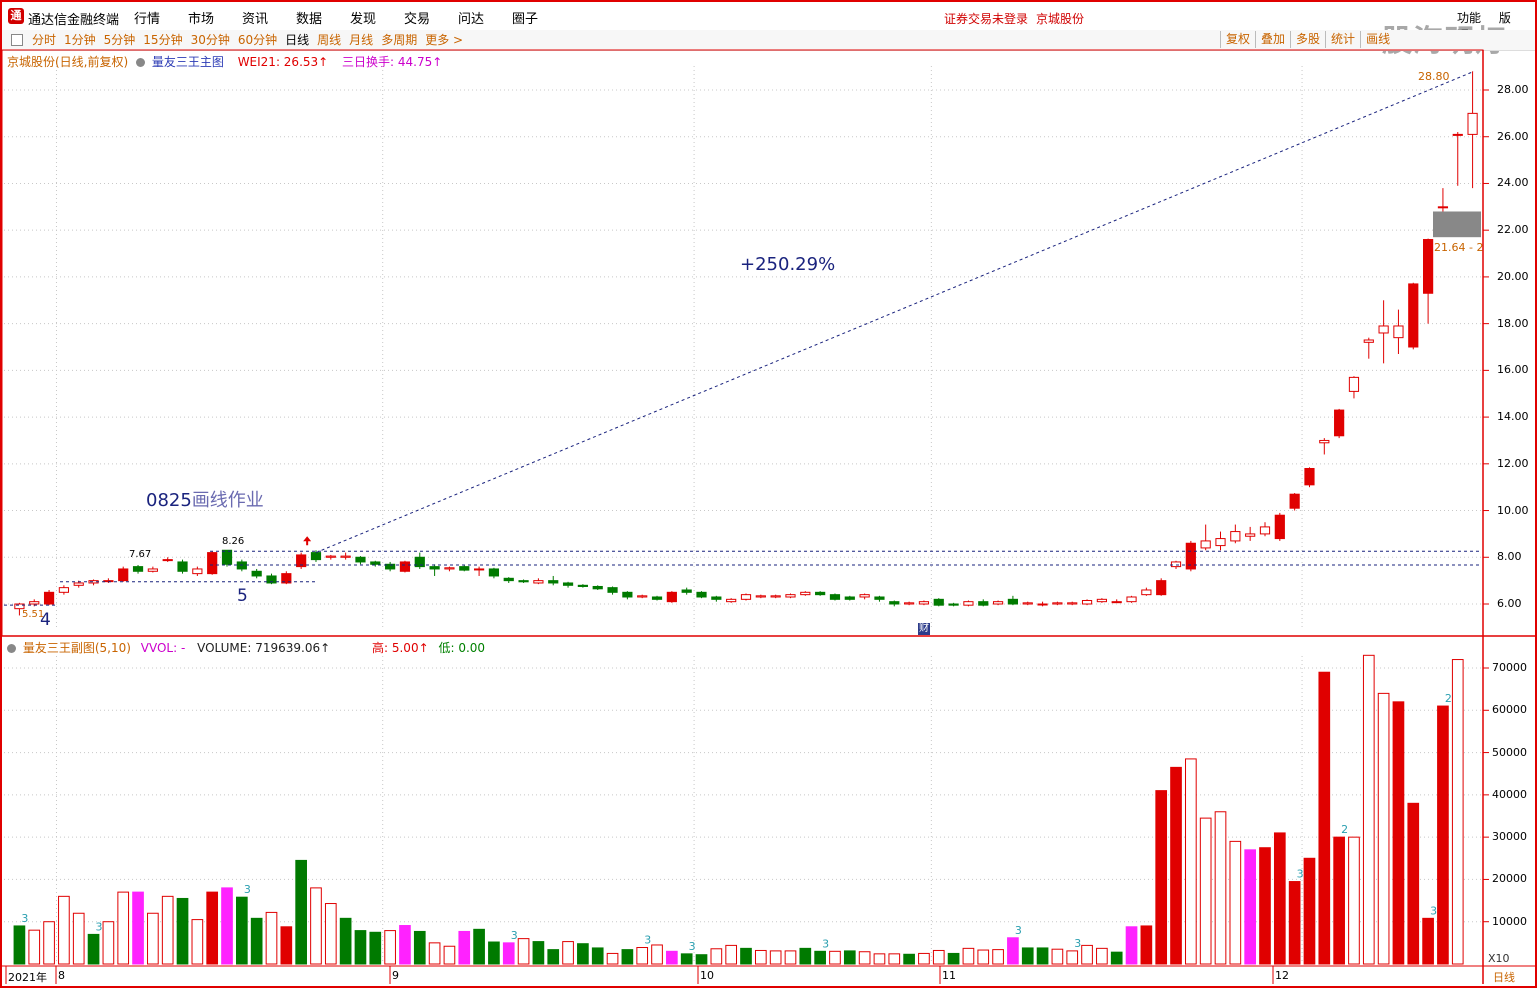 This screenshot has height=988, width=1537. I want to click on tool-overlay-button: 叠加, so click(1272, 39).